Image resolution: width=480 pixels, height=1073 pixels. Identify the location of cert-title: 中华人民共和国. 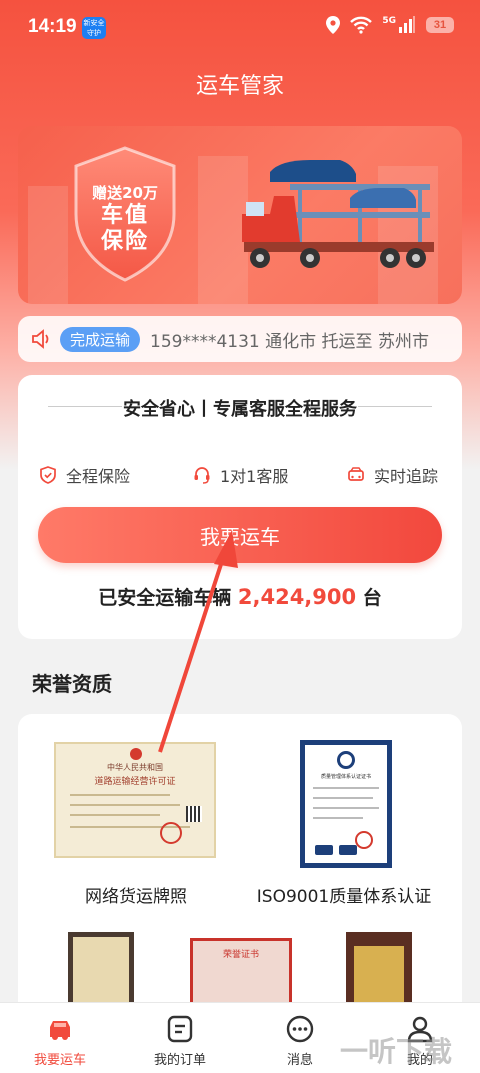
(135, 767).